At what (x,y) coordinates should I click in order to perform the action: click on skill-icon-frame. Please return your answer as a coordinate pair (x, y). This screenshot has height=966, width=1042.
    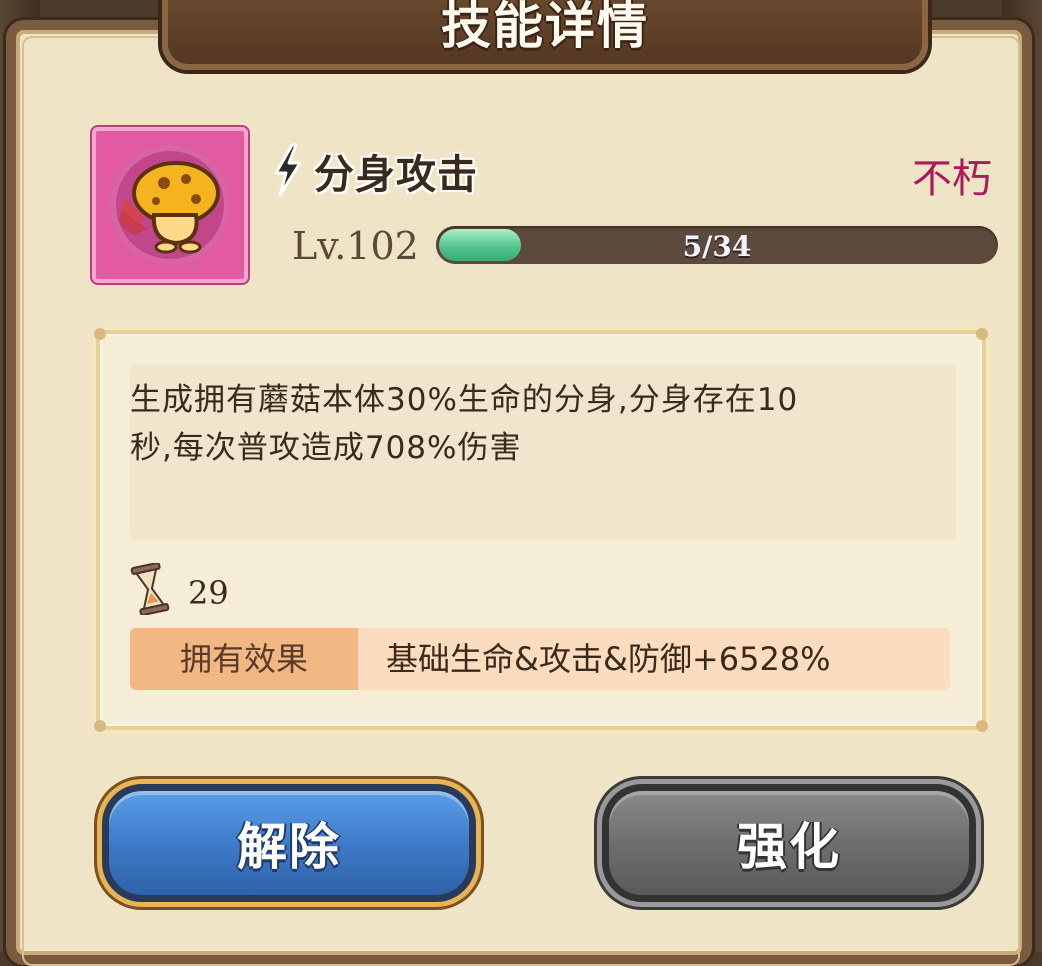
    Looking at the image, I should click on (170, 205).